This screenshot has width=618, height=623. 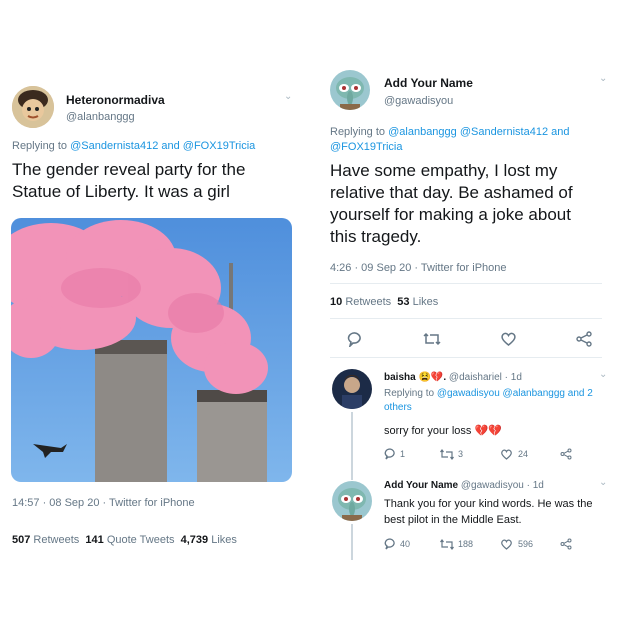 I want to click on like-count: 4,739, so click(x=195, y=540).